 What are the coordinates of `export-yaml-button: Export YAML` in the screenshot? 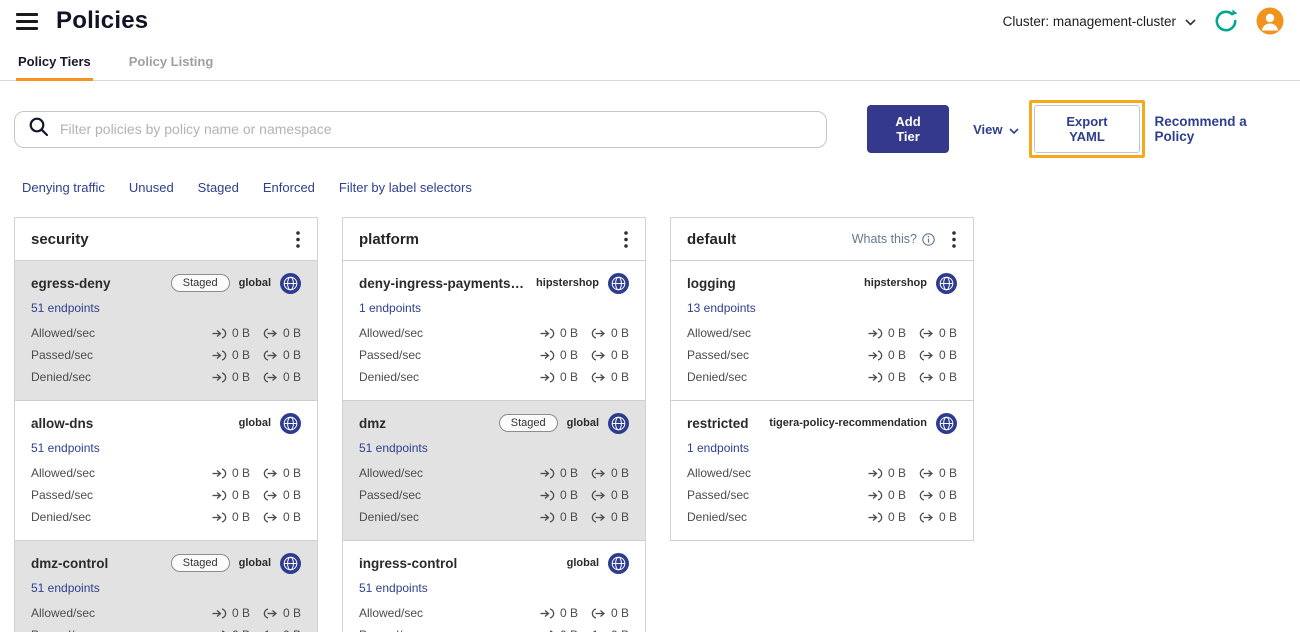 It's located at (1087, 129).